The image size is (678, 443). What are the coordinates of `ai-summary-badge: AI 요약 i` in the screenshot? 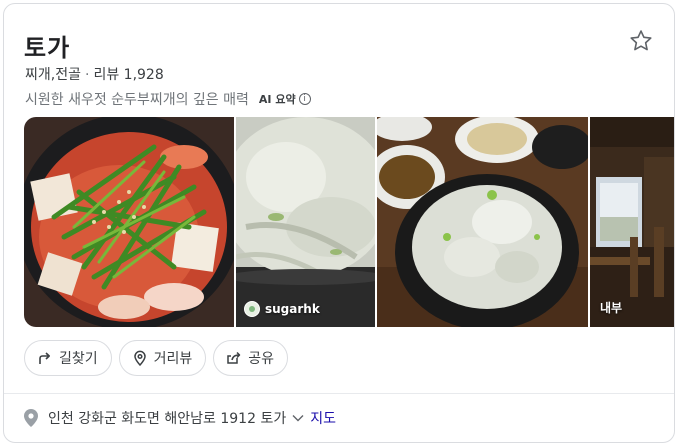 It's located at (285, 99).